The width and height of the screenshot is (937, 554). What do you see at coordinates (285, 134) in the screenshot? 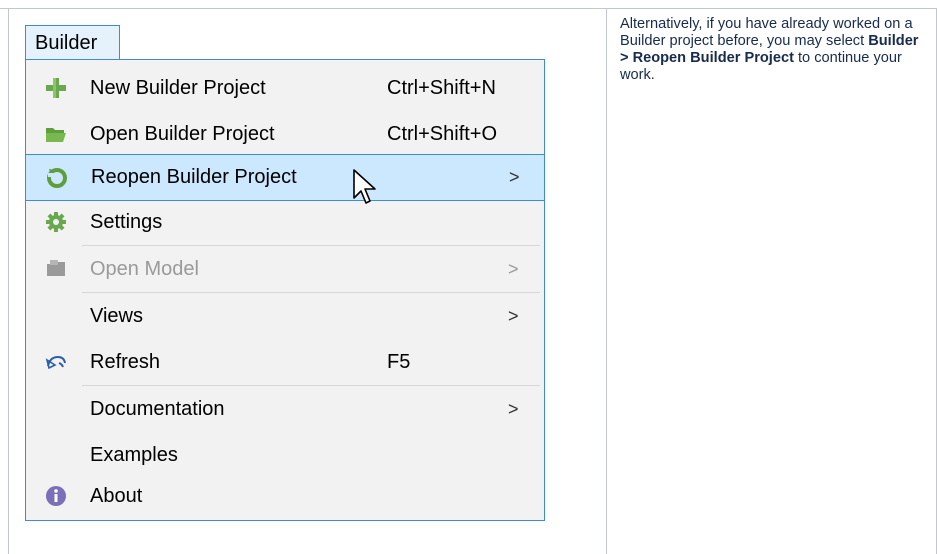
I see `menu-item-open-builder-project: Open Builder Project Ctrl+Shift+O` at bounding box center [285, 134].